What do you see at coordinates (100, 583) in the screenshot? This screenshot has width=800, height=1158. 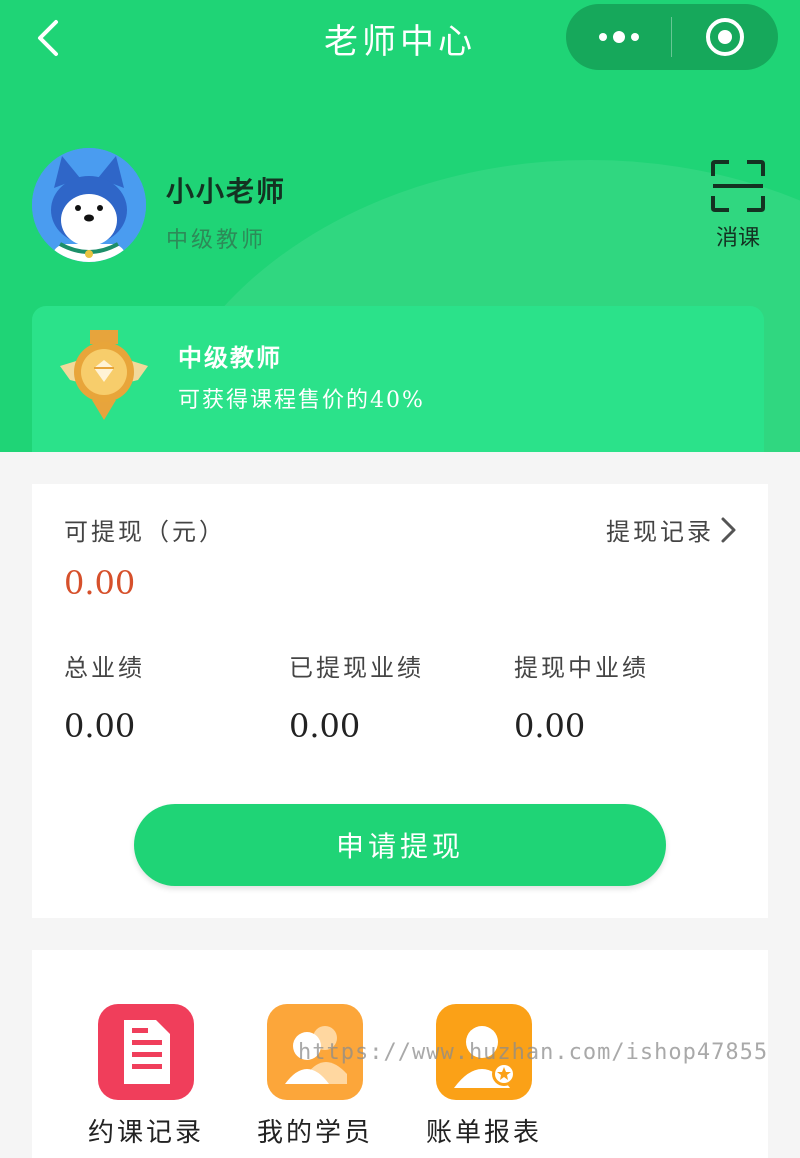 I see `withdrawable-amount: 0.00` at bounding box center [100, 583].